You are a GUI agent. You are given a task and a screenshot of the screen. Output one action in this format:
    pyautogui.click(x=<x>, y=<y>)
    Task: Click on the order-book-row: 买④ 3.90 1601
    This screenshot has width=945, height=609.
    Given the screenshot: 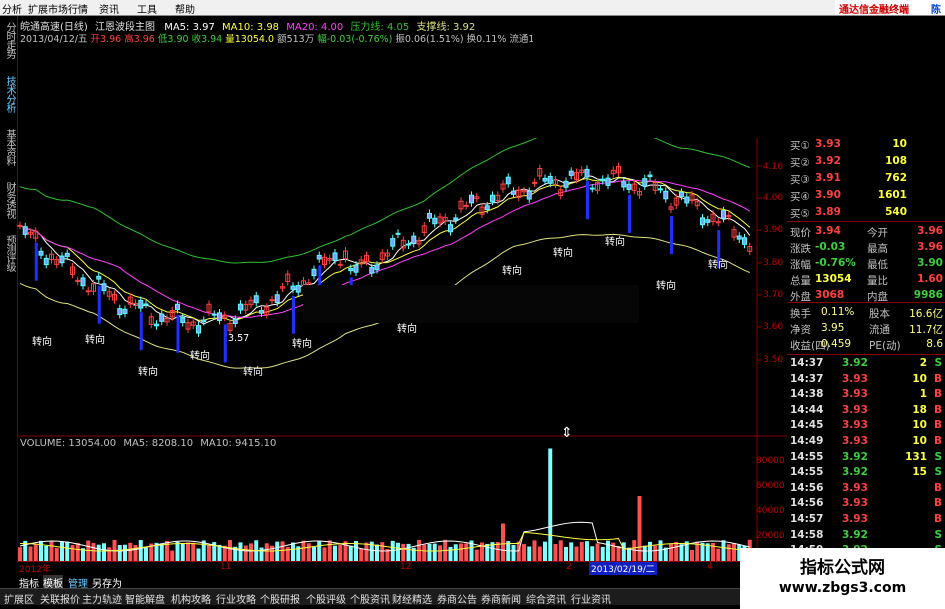 What is the action you would take?
    pyautogui.click(x=866, y=196)
    